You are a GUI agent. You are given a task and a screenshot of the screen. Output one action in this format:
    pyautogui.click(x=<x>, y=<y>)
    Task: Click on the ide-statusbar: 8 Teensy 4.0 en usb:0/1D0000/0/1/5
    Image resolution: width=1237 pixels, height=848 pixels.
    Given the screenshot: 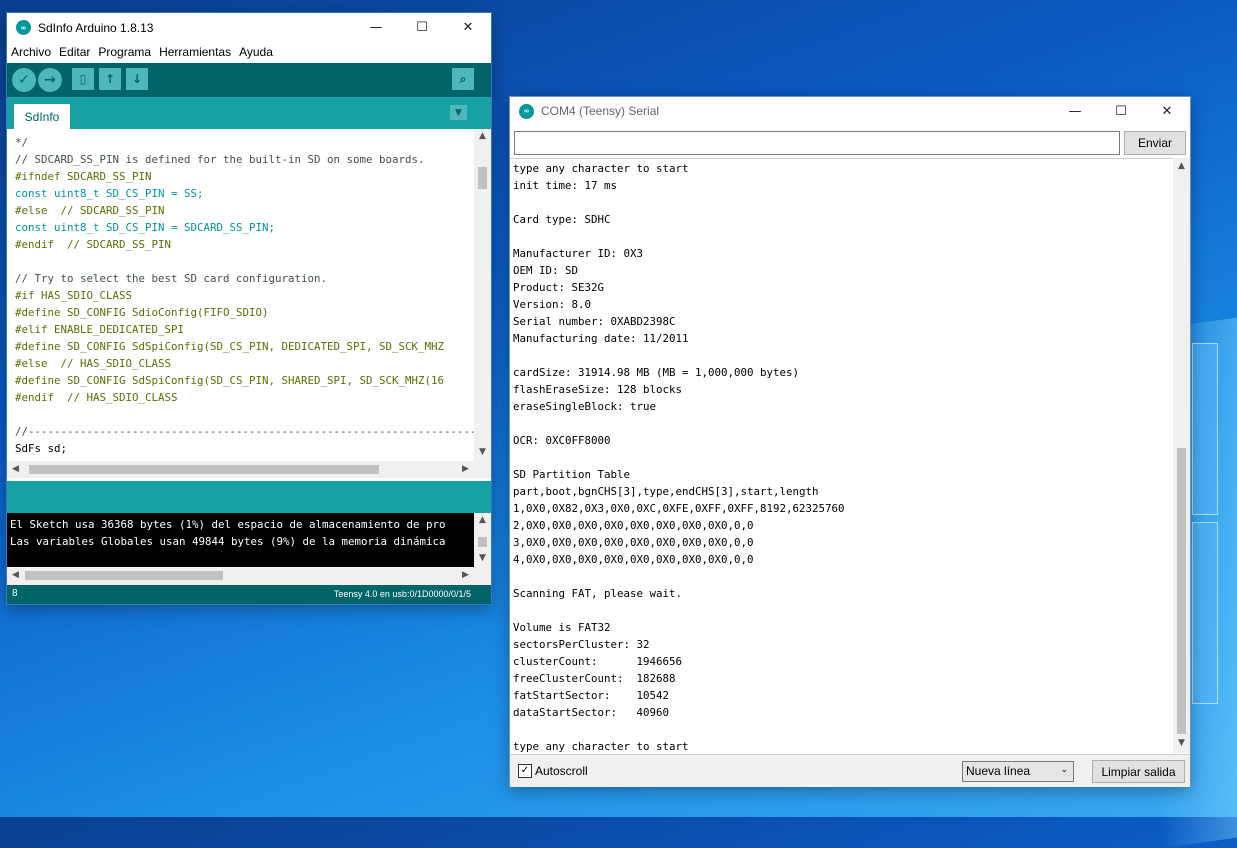 What is the action you would take?
    pyautogui.click(x=249, y=594)
    